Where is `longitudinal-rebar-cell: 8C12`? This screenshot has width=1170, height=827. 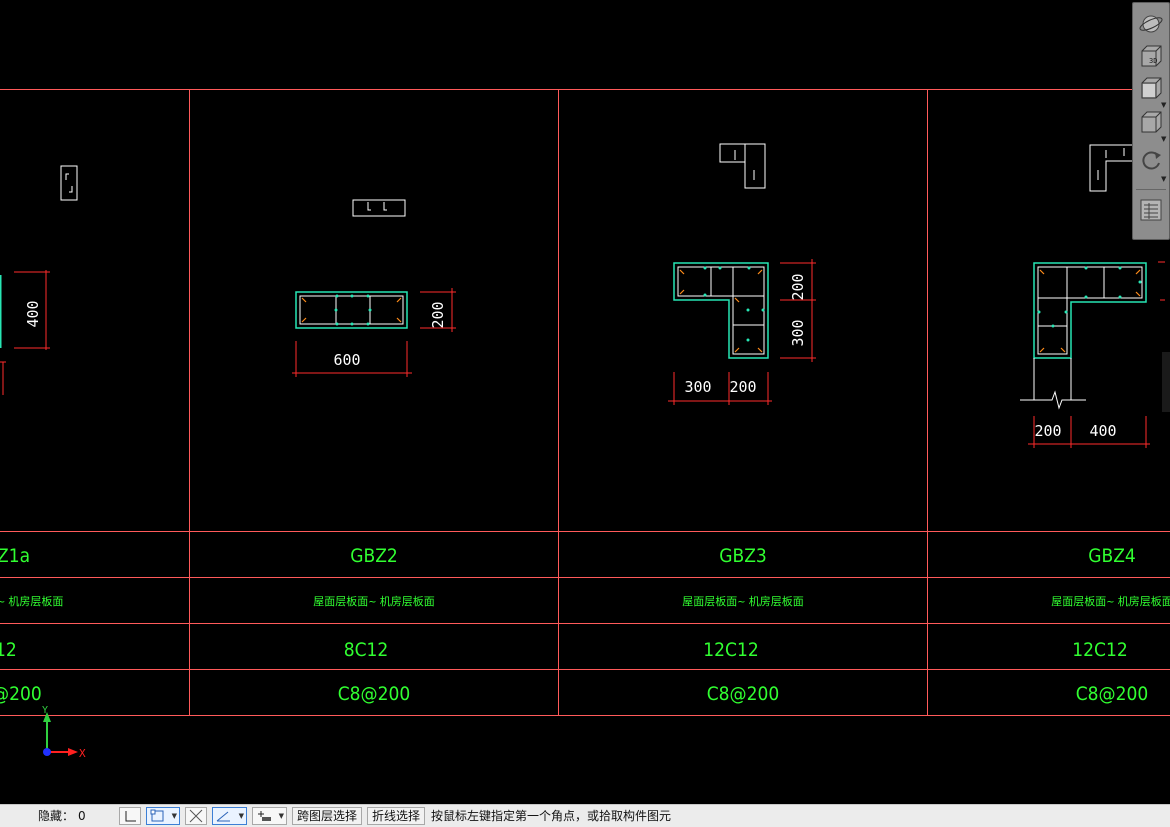
longitudinal-rebar-cell: 8C12 is located at coordinates (366, 650).